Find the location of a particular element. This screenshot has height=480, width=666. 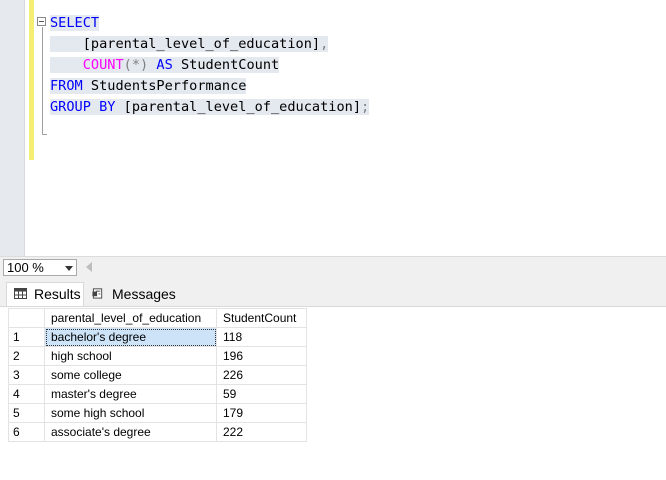

table-token: StudentsPerformance is located at coordinates (164, 86).